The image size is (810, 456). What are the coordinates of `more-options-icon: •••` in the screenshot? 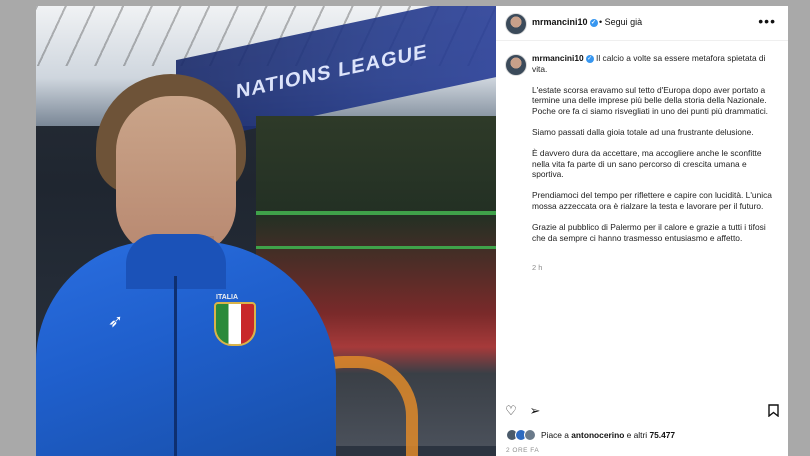 It's located at (767, 21).